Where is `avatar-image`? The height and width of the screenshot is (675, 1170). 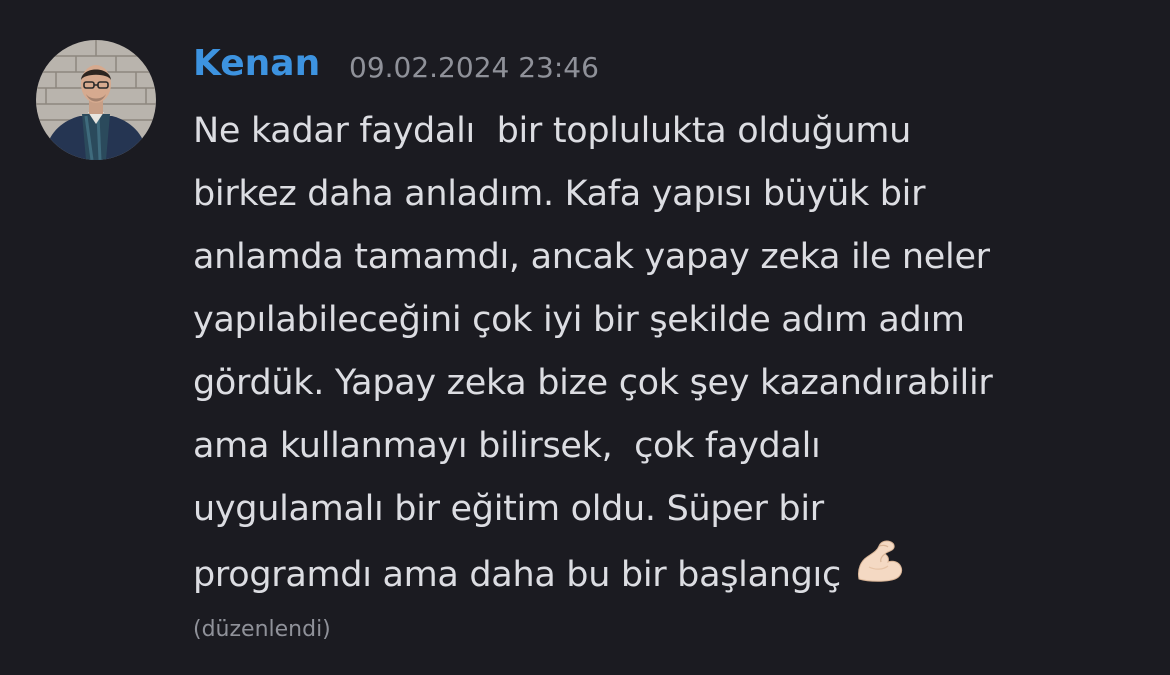
avatar-image is located at coordinates (96, 100).